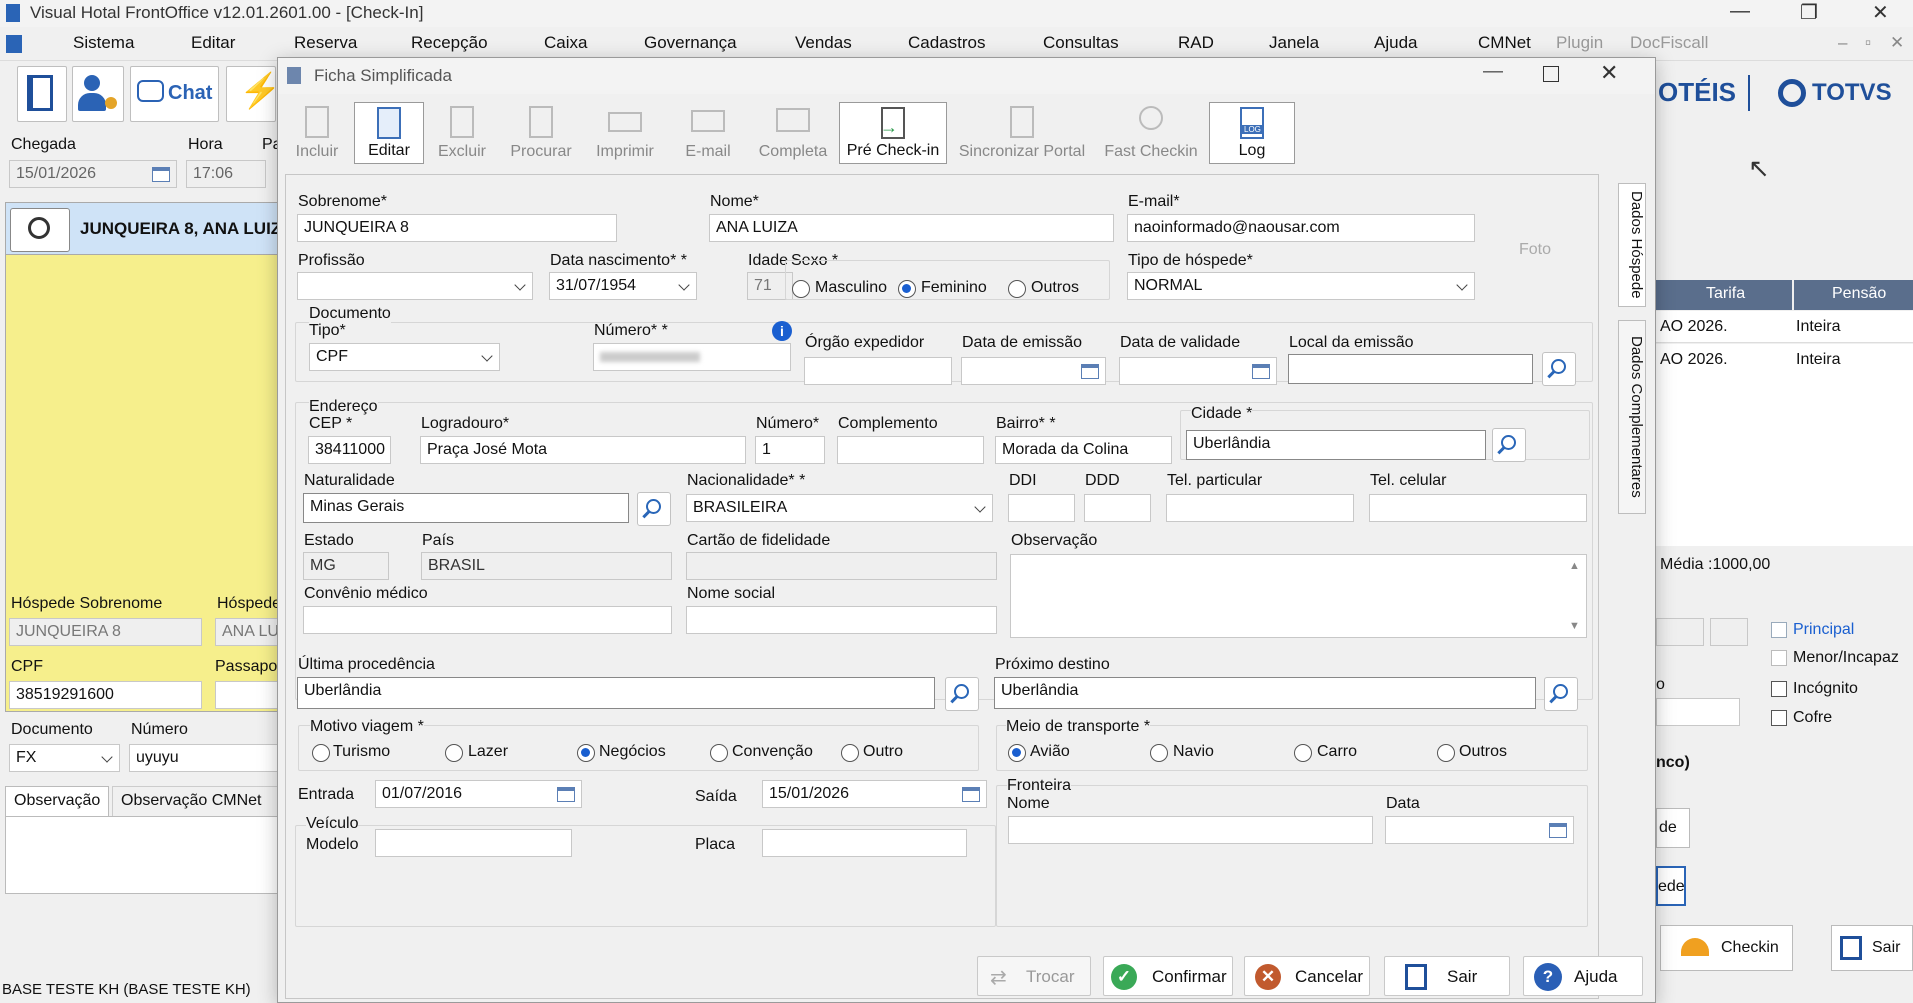 This screenshot has width=1913, height=1003. What do you see at coordinates (57, 801) in the screenshot?
I see `tab-observacao: Observação` at bounding box center [57, 801].